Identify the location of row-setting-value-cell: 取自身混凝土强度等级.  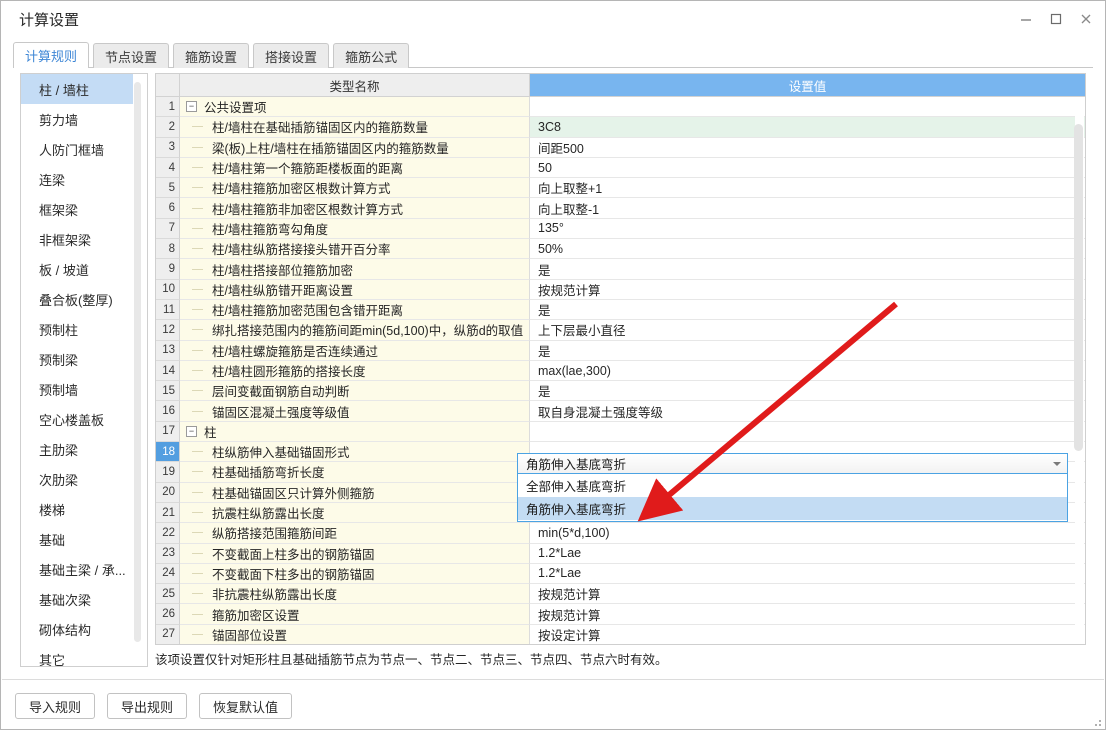
(807, 411).